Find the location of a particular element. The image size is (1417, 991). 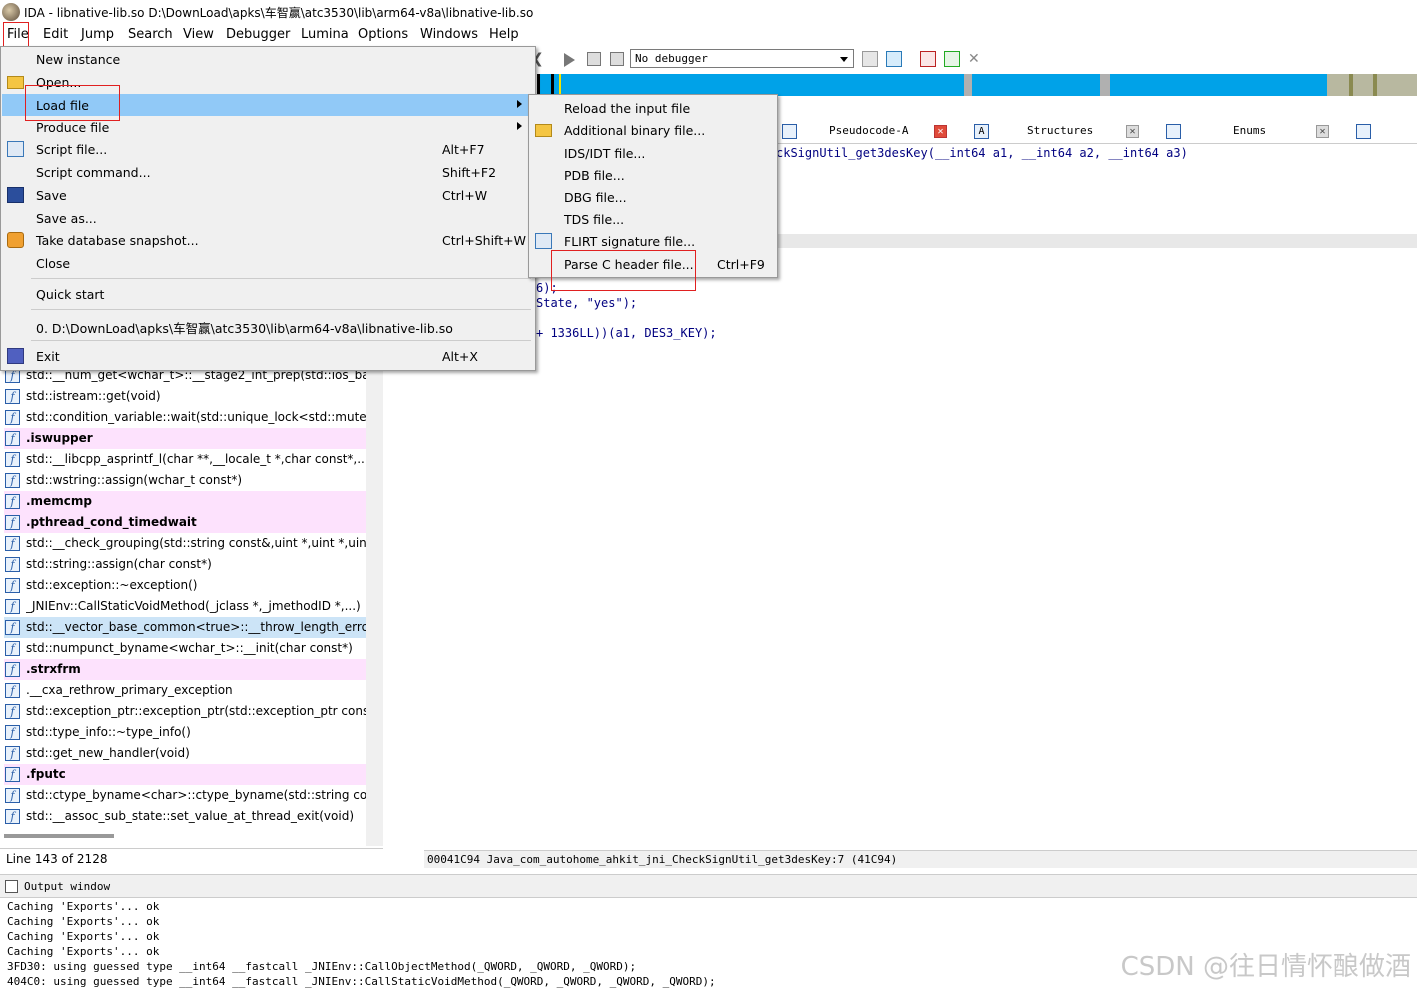

imports-tab-icon is located at coordinates (1363, 131).